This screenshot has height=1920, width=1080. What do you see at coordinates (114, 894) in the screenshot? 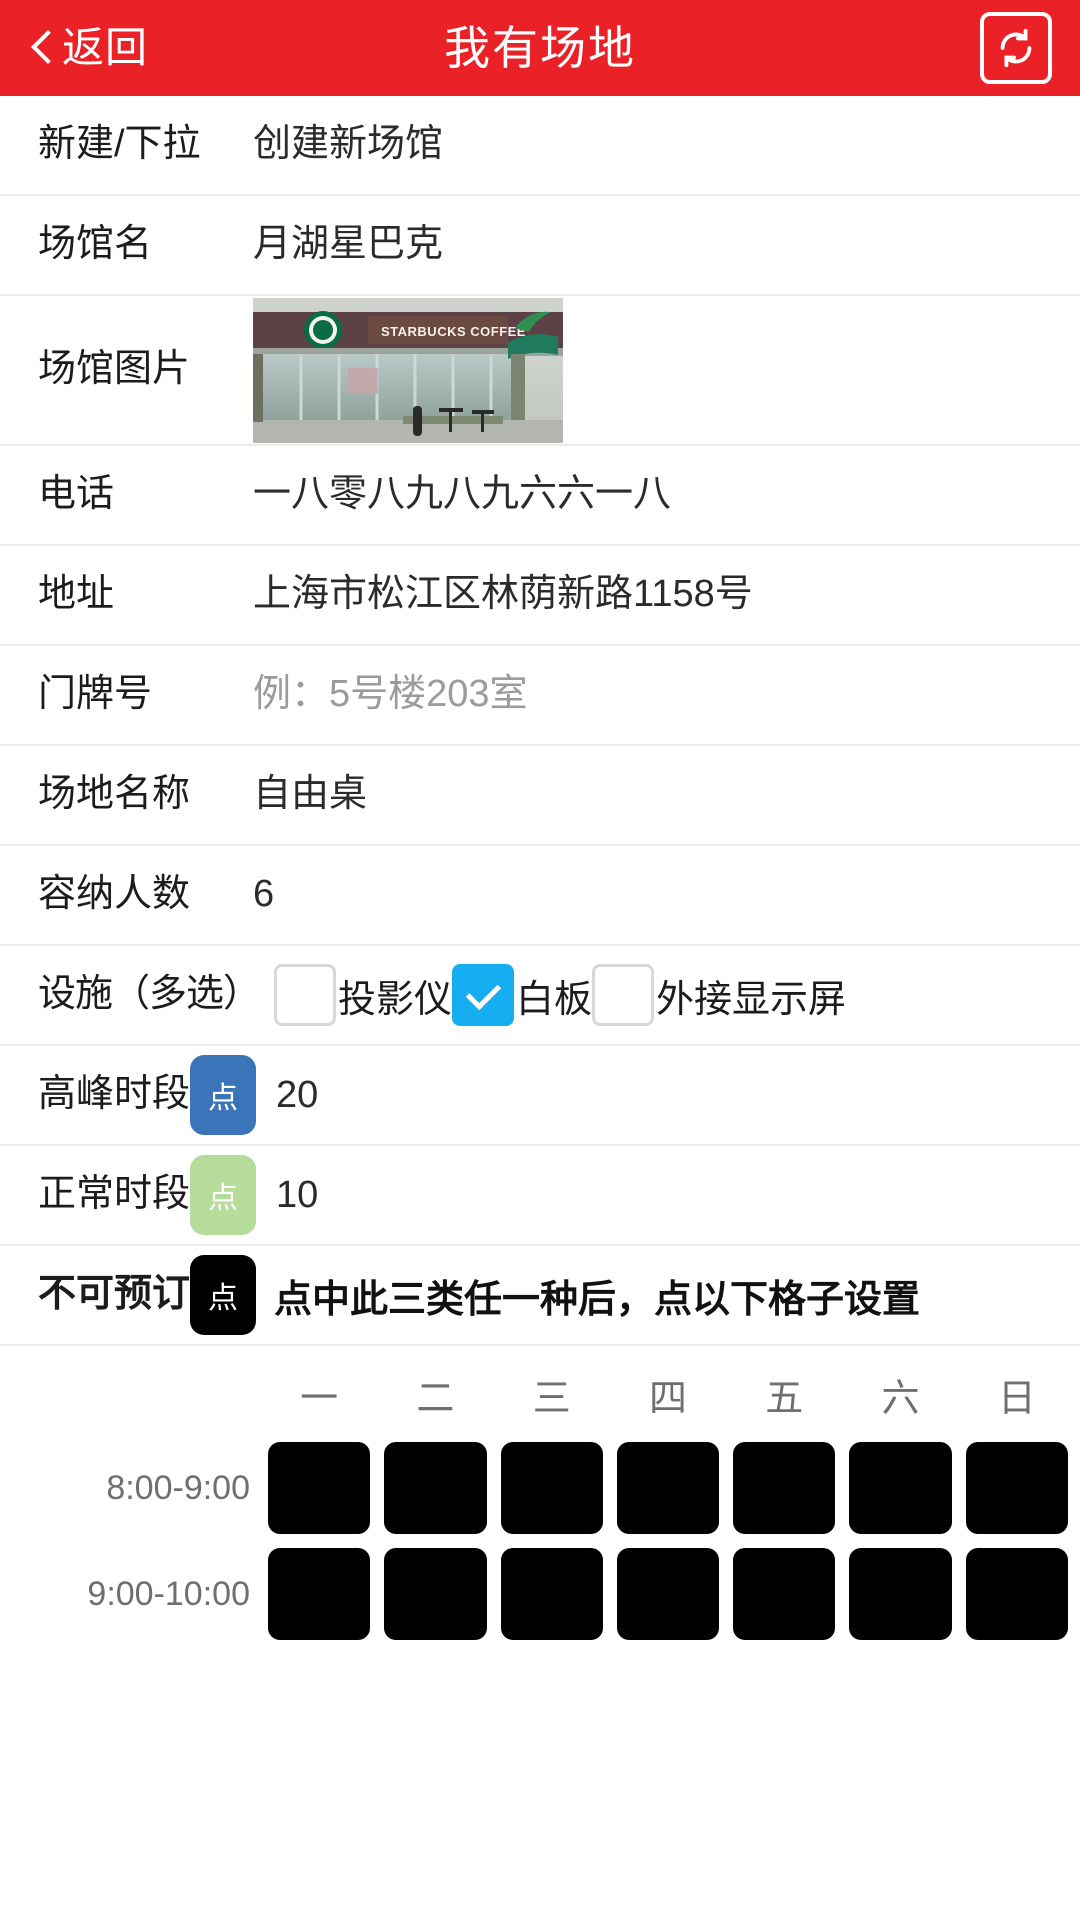
I see `form-label: 容纳人数` at bounding box center [114, 894].